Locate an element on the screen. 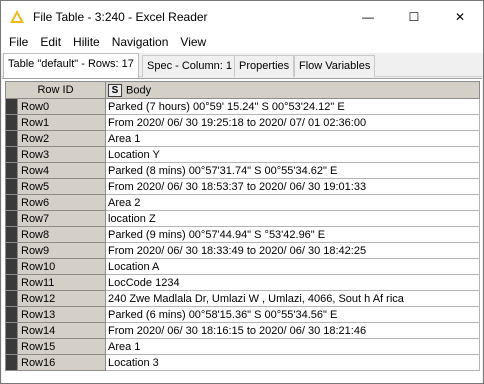 Image resolution: width=484 pixels, height=384 pixels. row-id-cell: Row16 is located at coordinates (55, 362).